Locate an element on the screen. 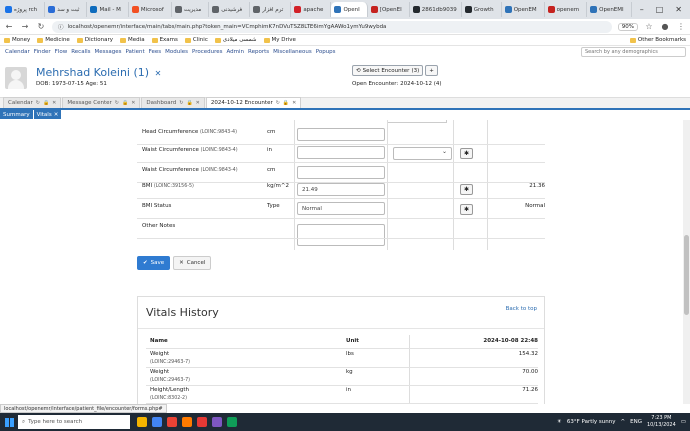  bookmark-item: Exams is located at coordinates (164, 40).